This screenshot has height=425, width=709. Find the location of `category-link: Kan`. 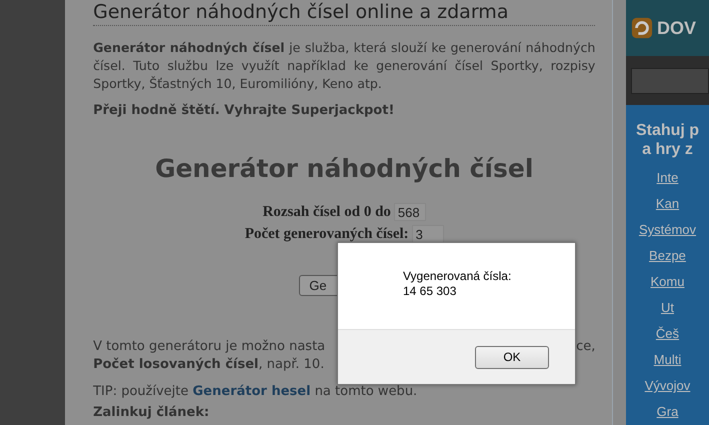

category-link: Kan is located at coordinates (668, 204).